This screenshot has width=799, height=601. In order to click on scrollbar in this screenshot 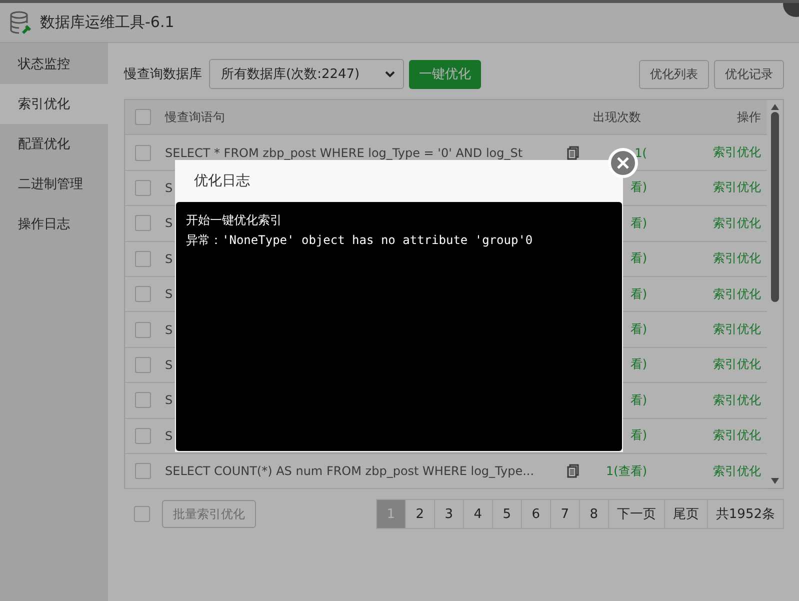, I will do `click(775, 294)`.